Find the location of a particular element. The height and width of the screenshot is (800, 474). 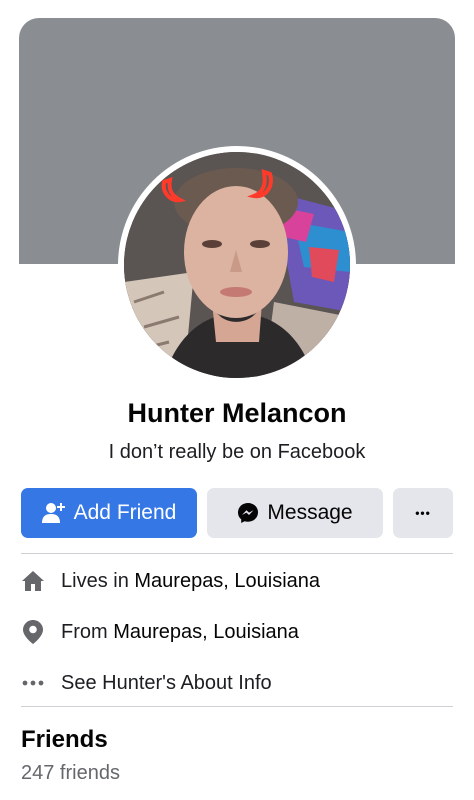

more-dots-icon is located at coordinates (33, 683).